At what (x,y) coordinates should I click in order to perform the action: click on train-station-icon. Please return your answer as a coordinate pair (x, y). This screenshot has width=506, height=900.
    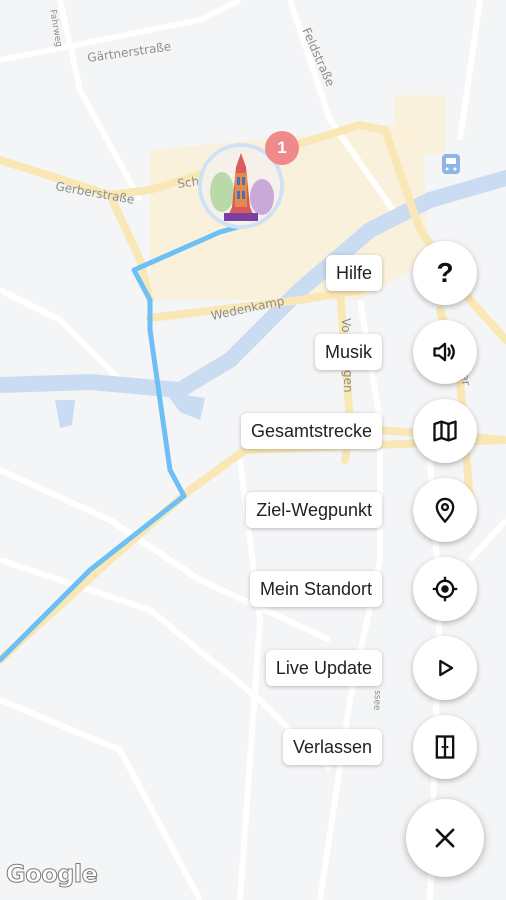
    Looking at the image, I should click on (451, 164).